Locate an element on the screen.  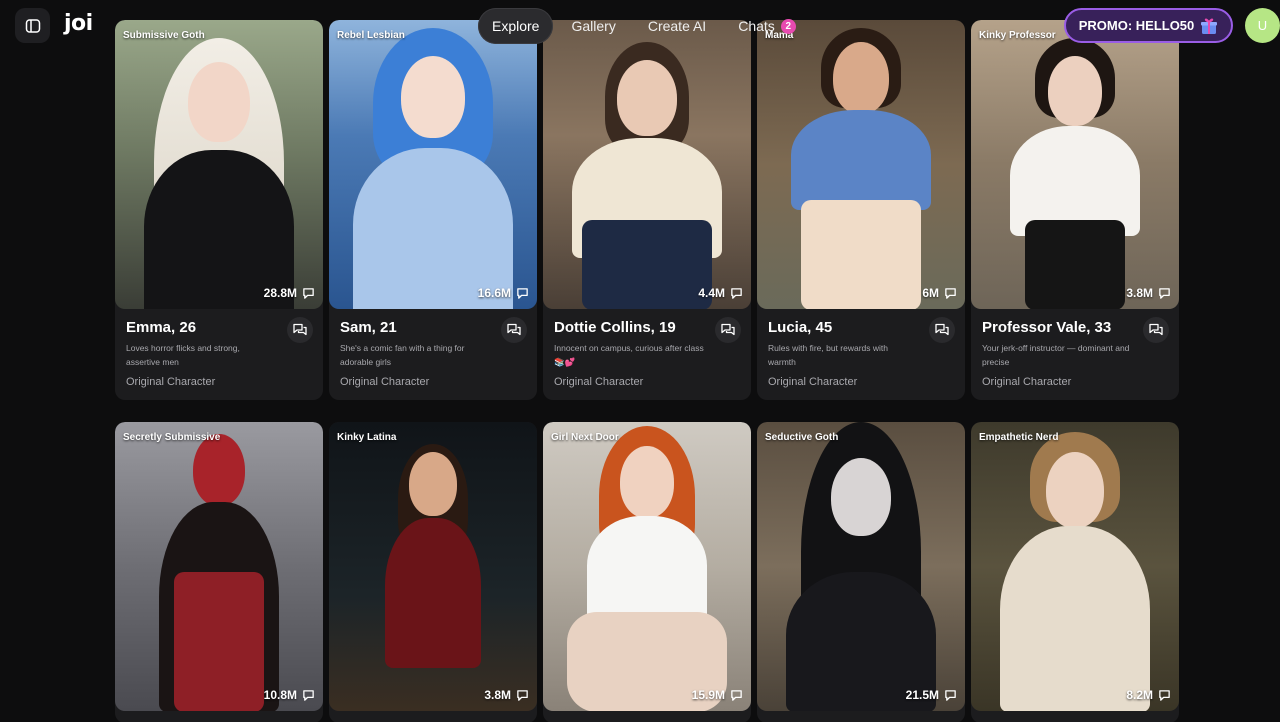
character-tag: Secretly Submissive is located at coordinates (172, 437).